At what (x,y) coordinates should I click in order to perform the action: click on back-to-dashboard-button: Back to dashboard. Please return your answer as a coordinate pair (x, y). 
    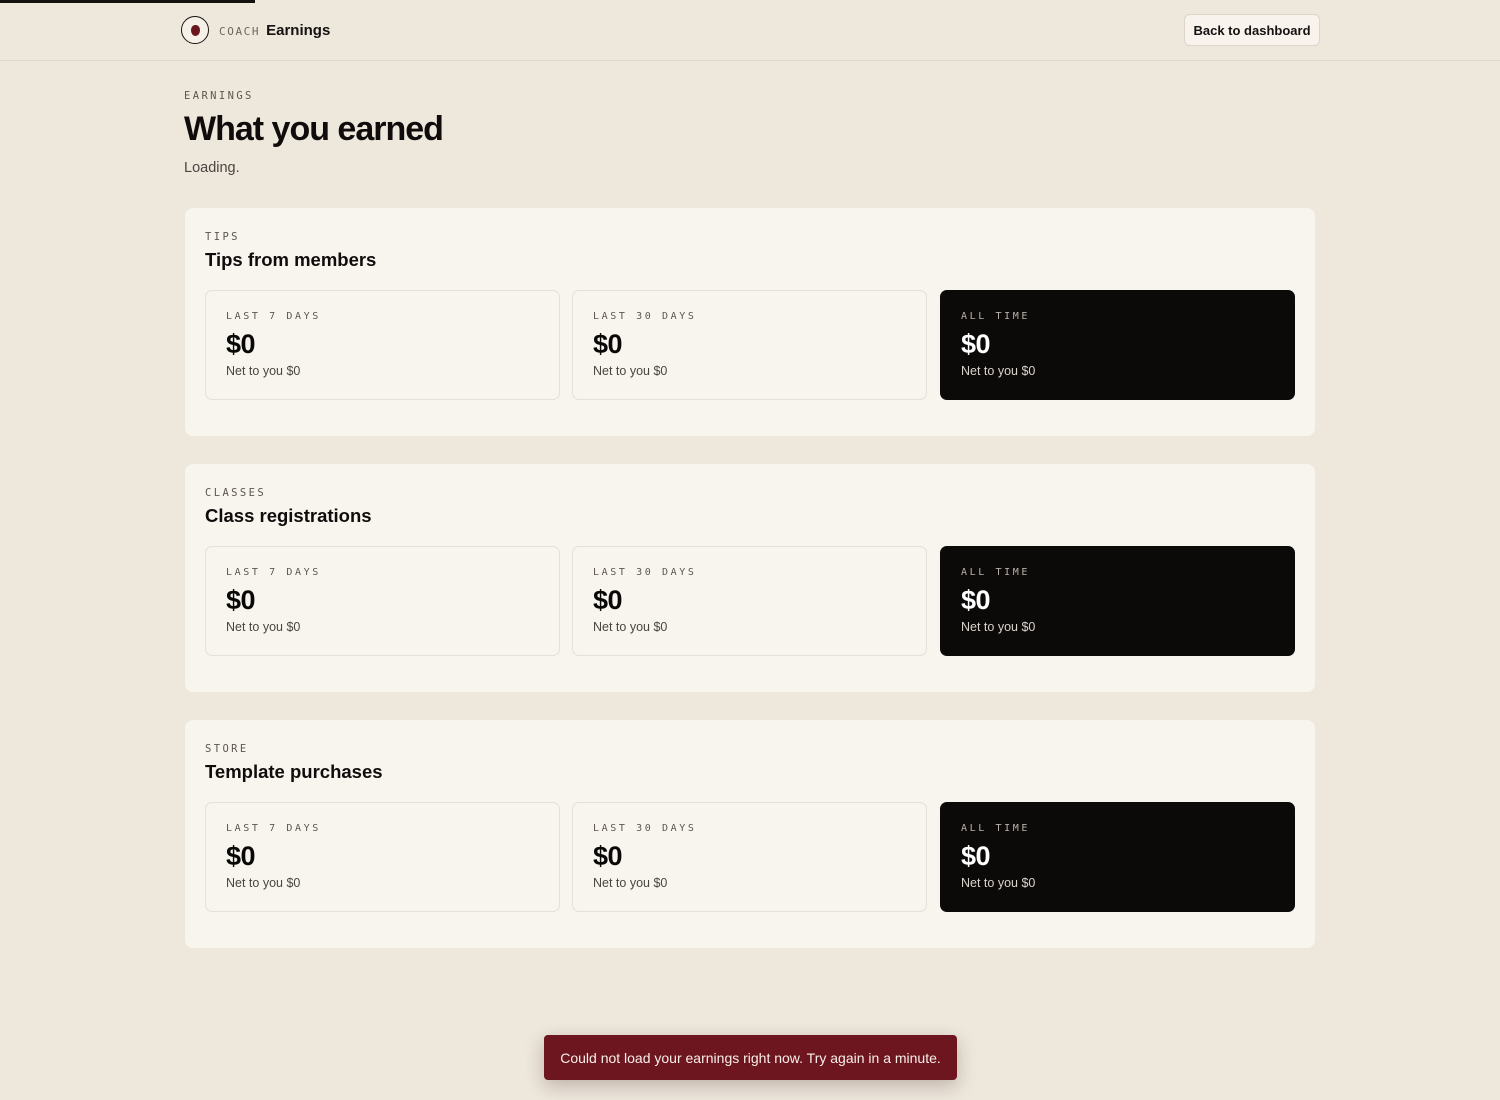
    Looking at the image, I should click on (1252, 30).